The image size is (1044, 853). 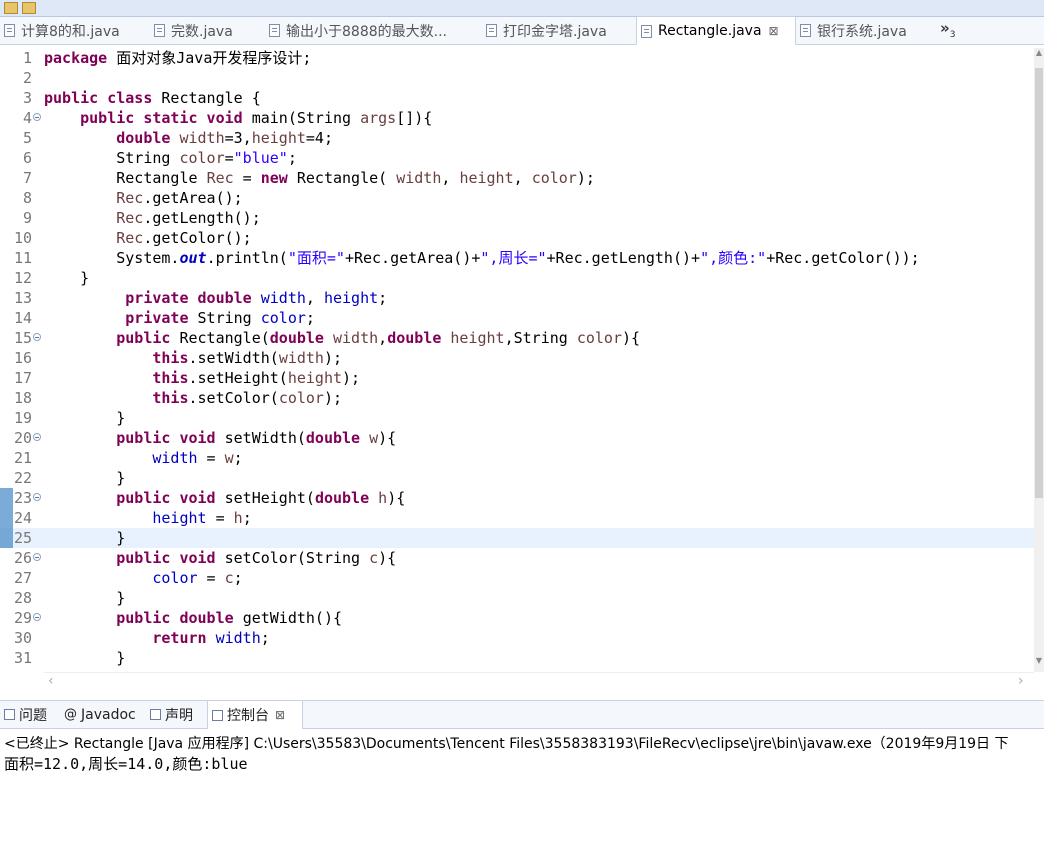 What do you see at coordinates (863, 30) in the screenshot?
I see `tab-file-6: 银行系统.java` at bounding box center [863, 30].